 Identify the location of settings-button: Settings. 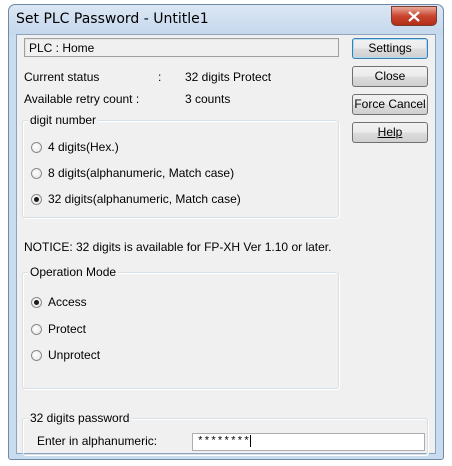
(390, 48).